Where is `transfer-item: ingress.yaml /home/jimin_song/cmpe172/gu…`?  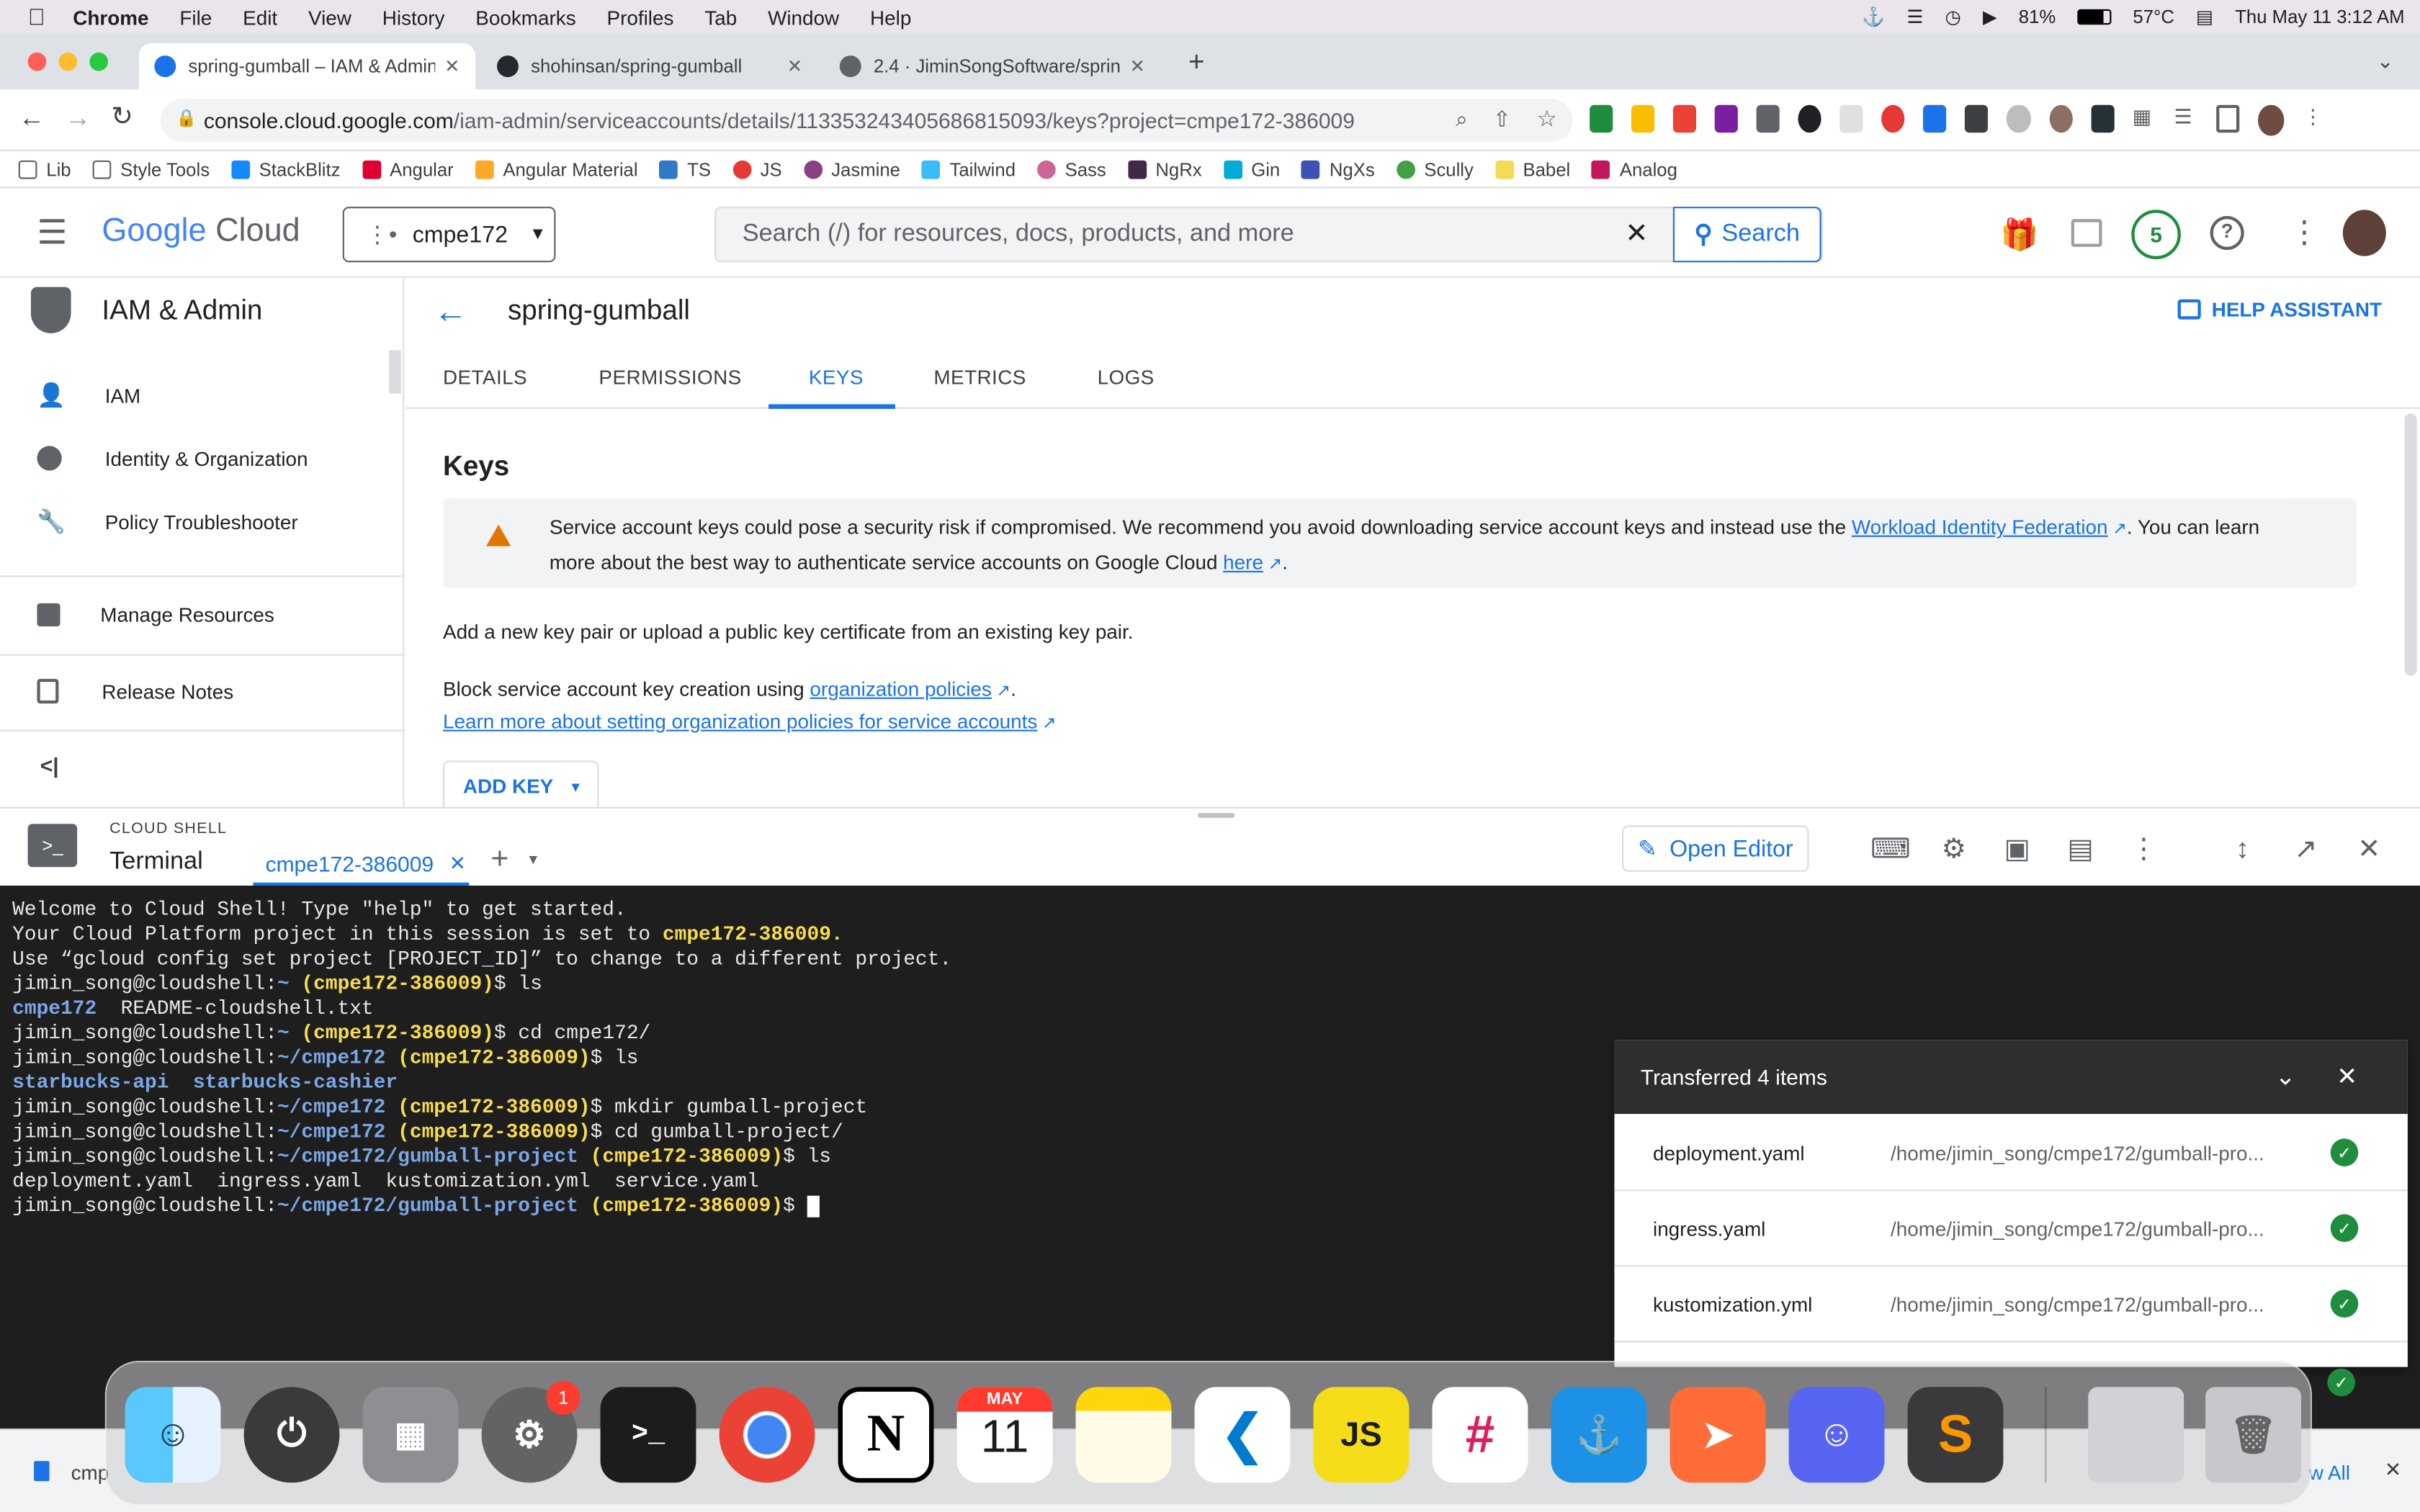 transfer-item: ingress.yaml /home/jimin_song/cmpe172/gu… is located at coordinates (2011, 1229).